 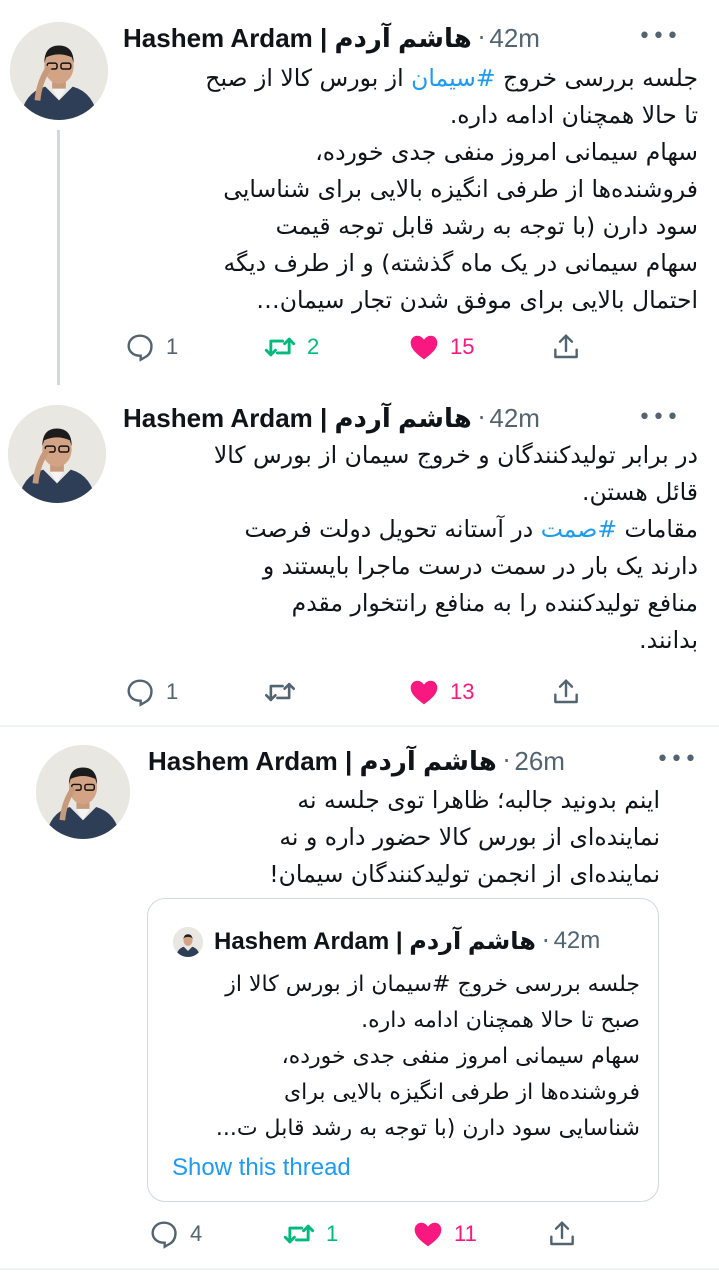 I want to click on tweet-line: سهام سیمانی امروز منفی جدی خورده،, so click(x=506, y=152).